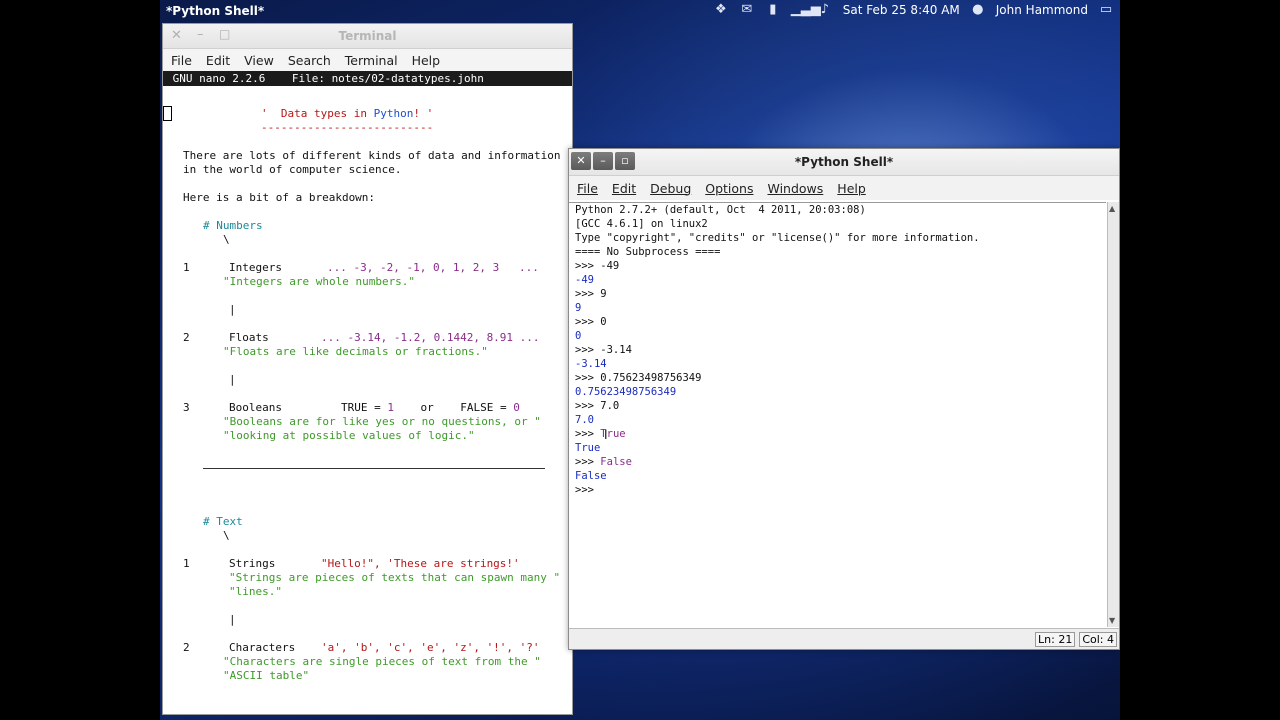 The height and width of the screenshot is (720, 1280). What do you see at coordinates (588, 448) in the screenshot?
I see `shell-line: True` at bounding box center [588, 448].